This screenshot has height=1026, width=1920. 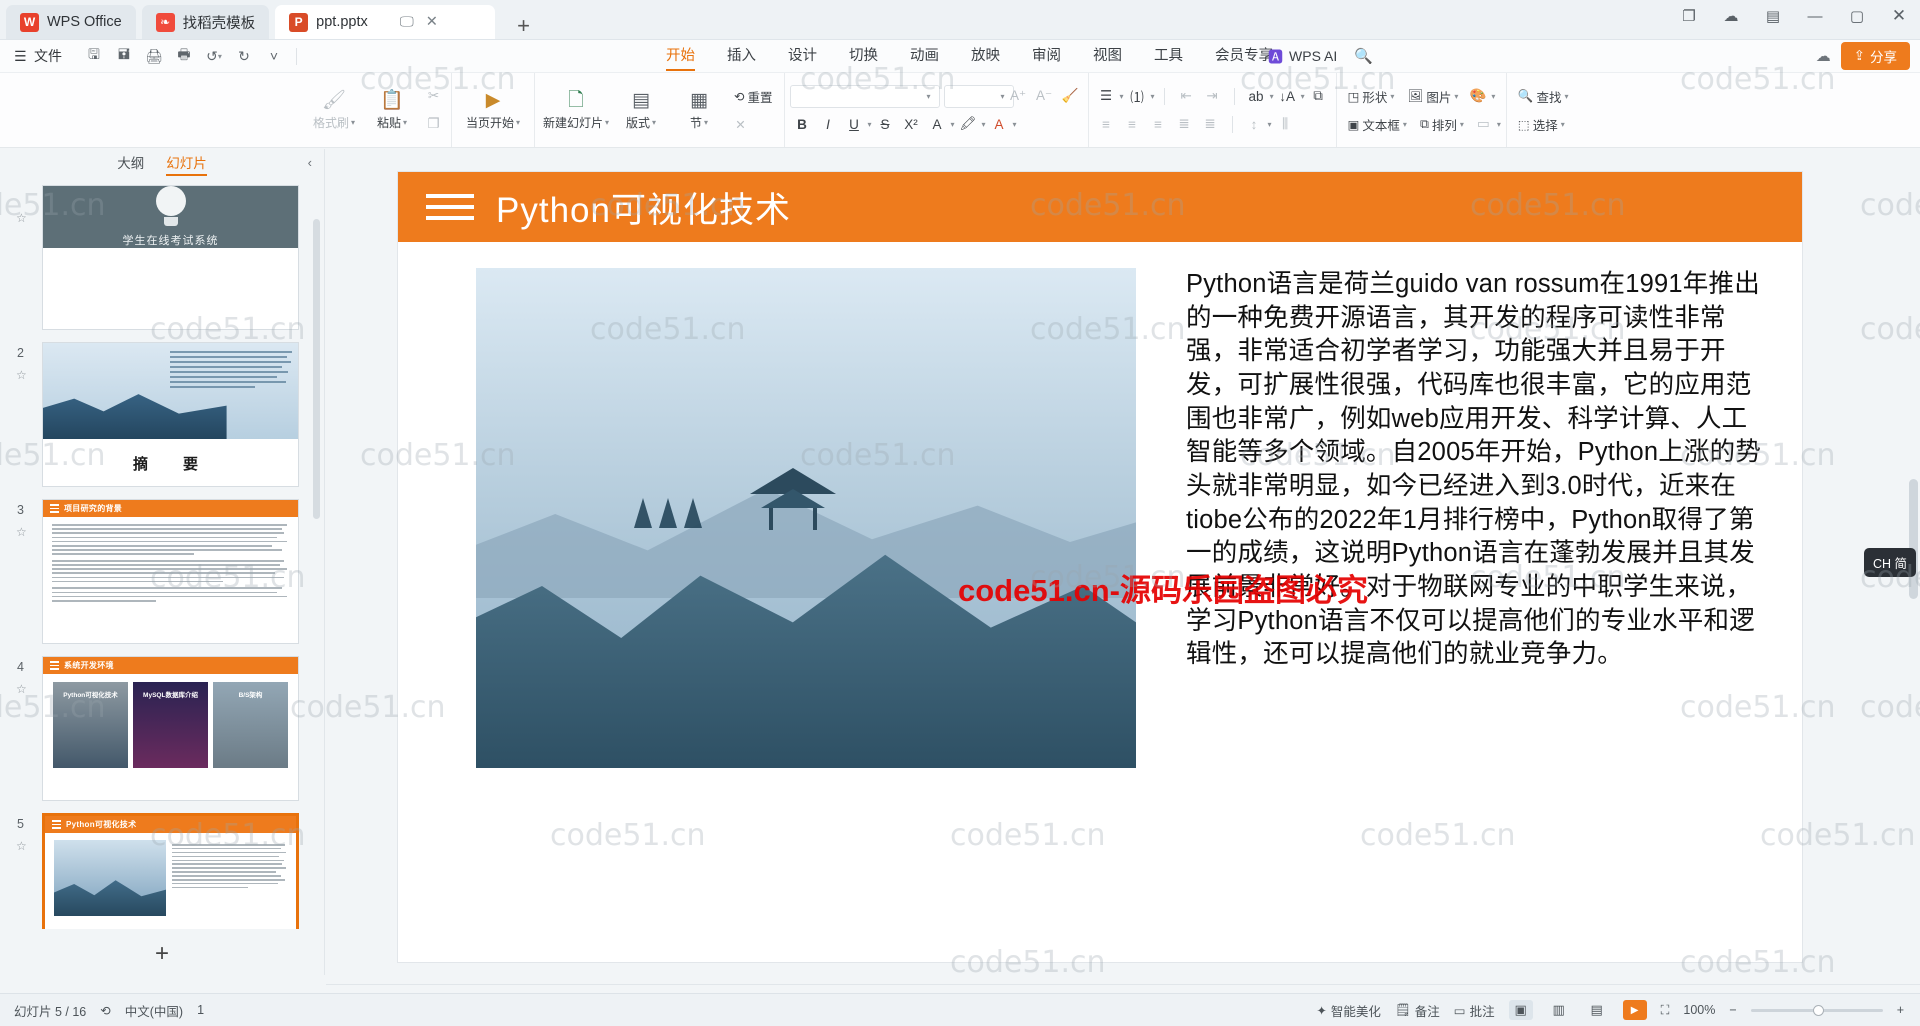 What do you see at coordinates (924, 56) in the screenshot?
I see `ribbon-tab-animation: 动画` at bounding box center [924, 56].